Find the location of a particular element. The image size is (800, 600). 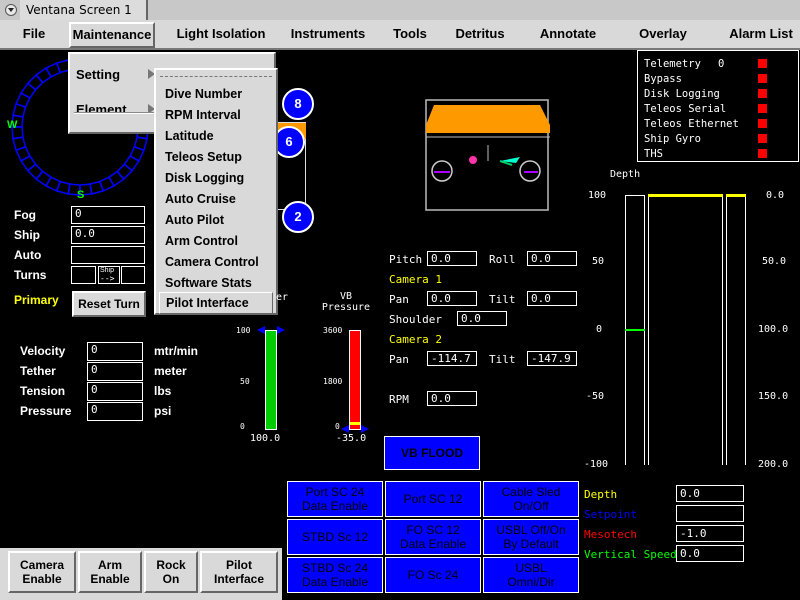

roll-label: Roll is located at coordinates (502, 259).